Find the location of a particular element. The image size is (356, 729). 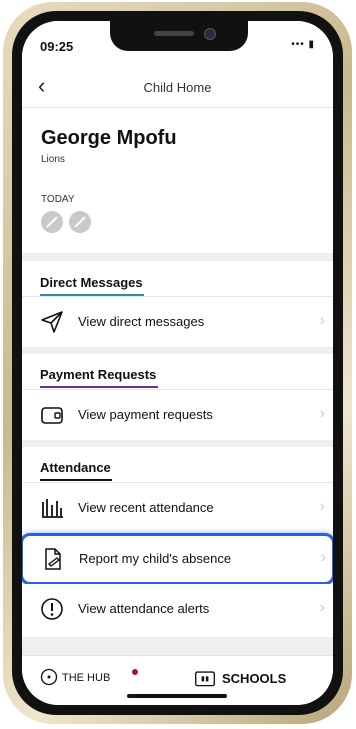

list-item-attendance-alerts: View attendance alerts › is located at coordinates (177, 609).